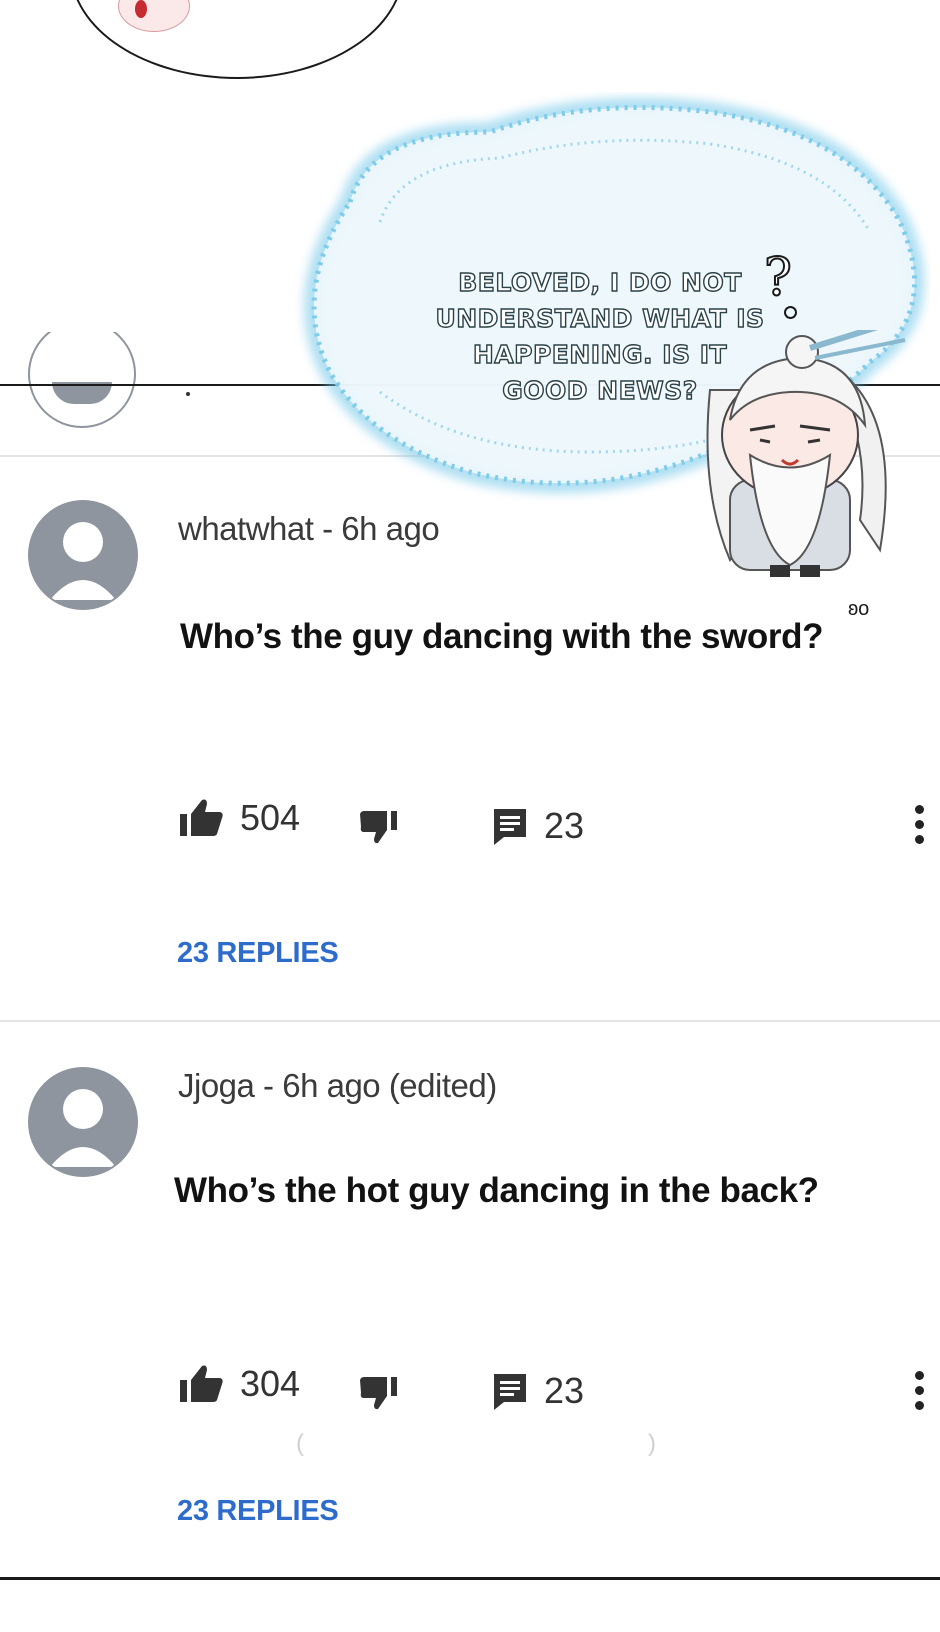 This screenshot has width=940, height=1632. I want to click on previous-comment-dot, so click(188, 394).